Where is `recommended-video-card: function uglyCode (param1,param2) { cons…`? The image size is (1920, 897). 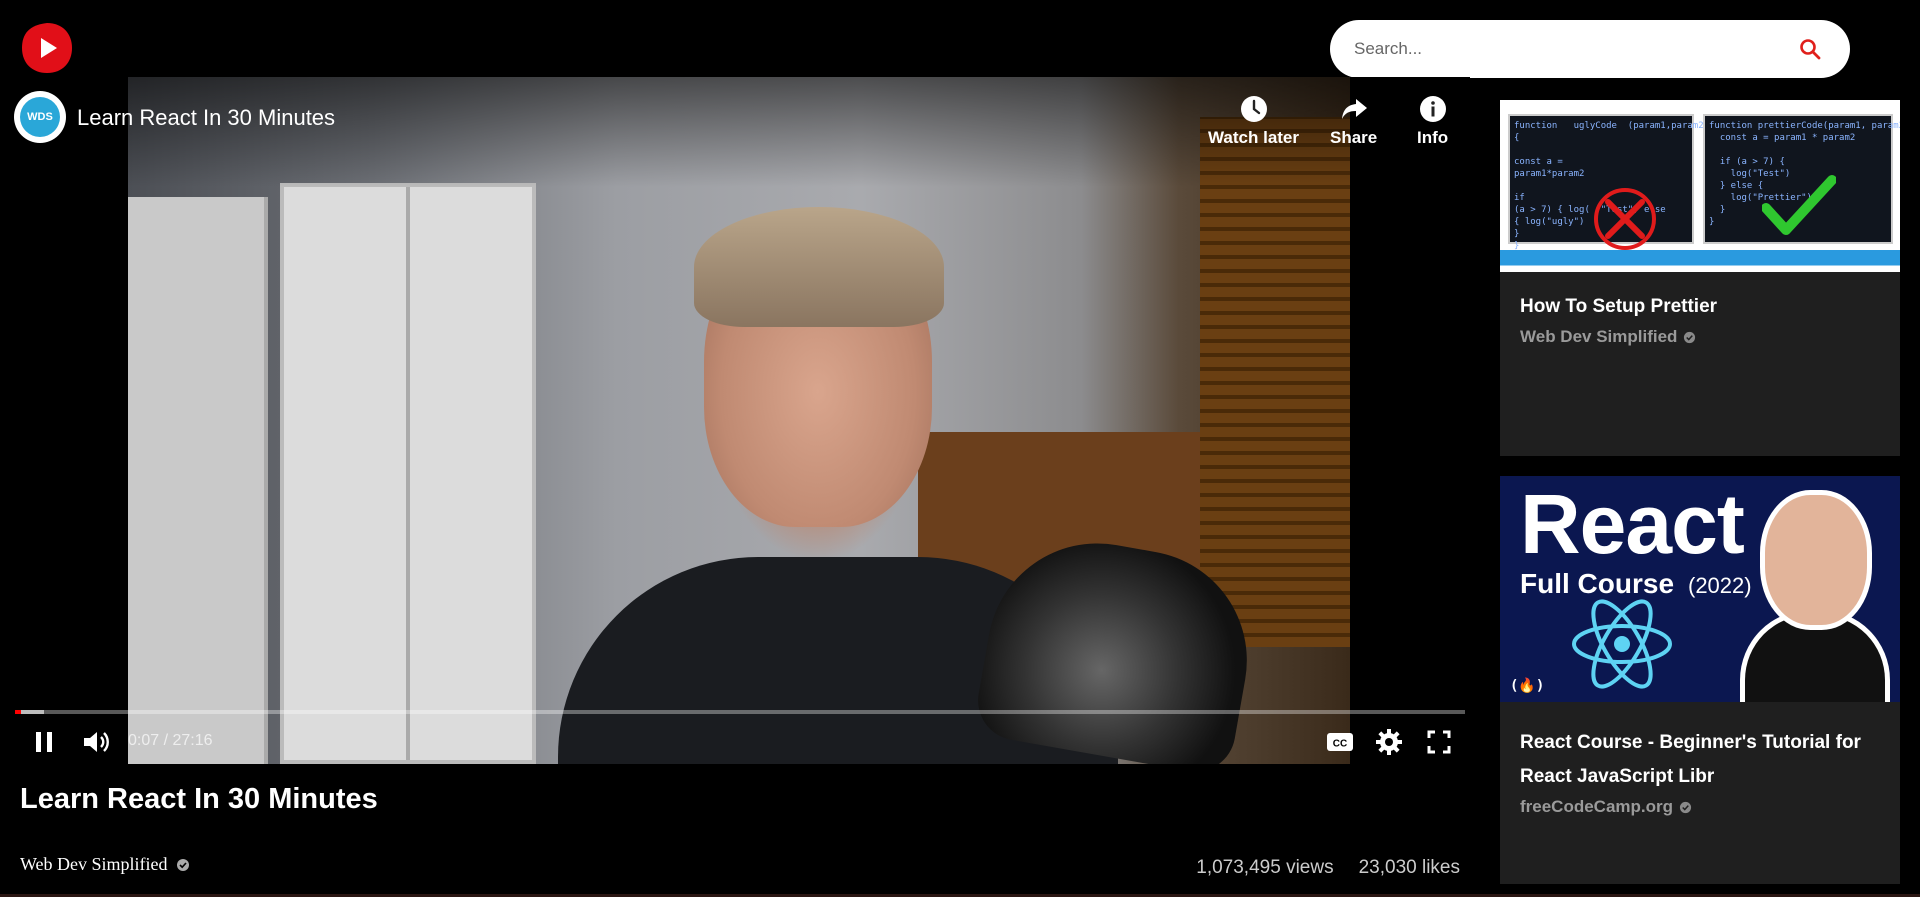 recommended-video-card: function uglyCode (param1,param2) { cons… is located at coordinates (1700, 278).